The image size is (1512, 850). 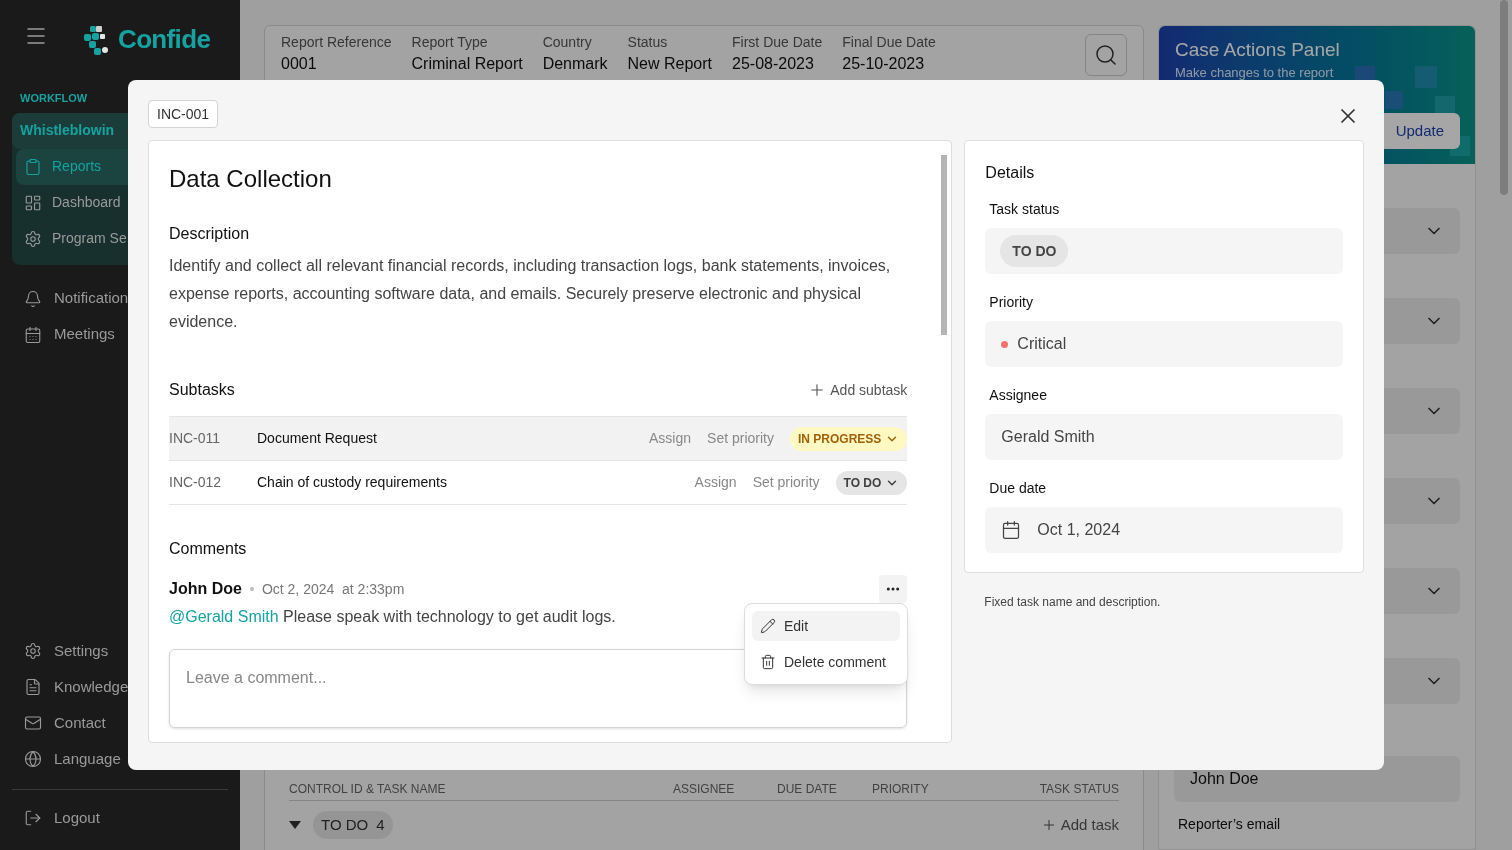 I want to click on field-value: 25-10-2023, so click(x=884, y=63).